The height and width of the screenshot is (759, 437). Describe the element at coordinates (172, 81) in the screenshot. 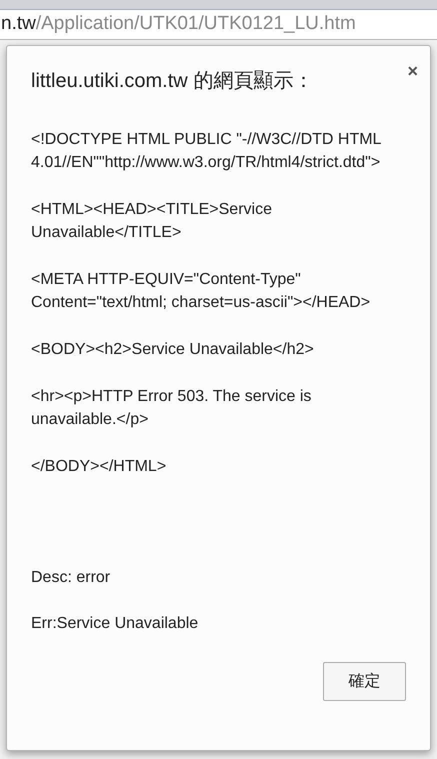

I see `dialog-title: littleu.utiki.com.tw 的網頁顯示：` at that location.